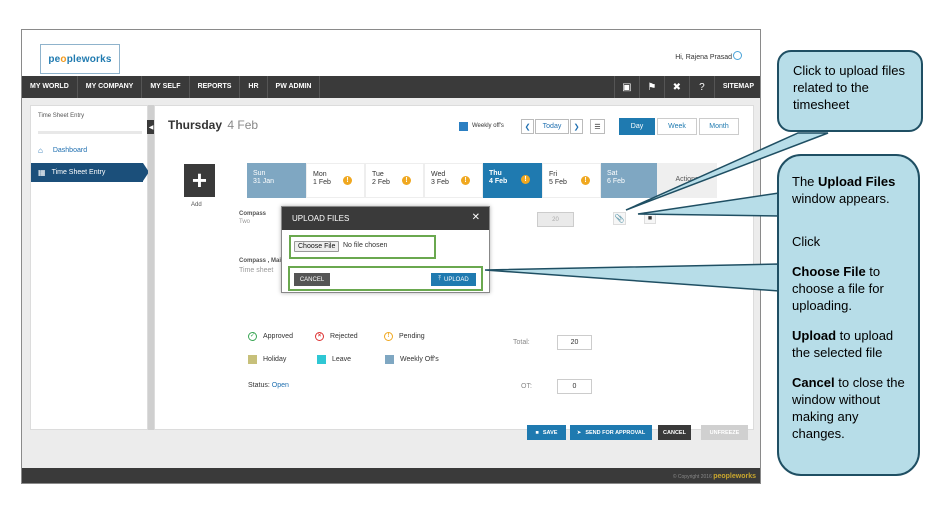 This screenshot has width=931, height=508. I want to click on callout-2-pointer-b, so click(632, 277).